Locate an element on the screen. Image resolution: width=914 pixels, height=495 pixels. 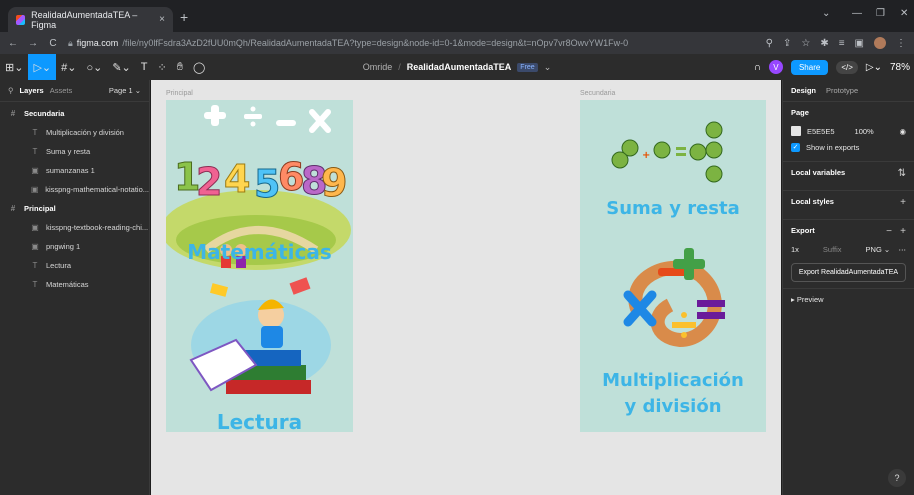
forward-icon: → is located at coordinates (33, 43).